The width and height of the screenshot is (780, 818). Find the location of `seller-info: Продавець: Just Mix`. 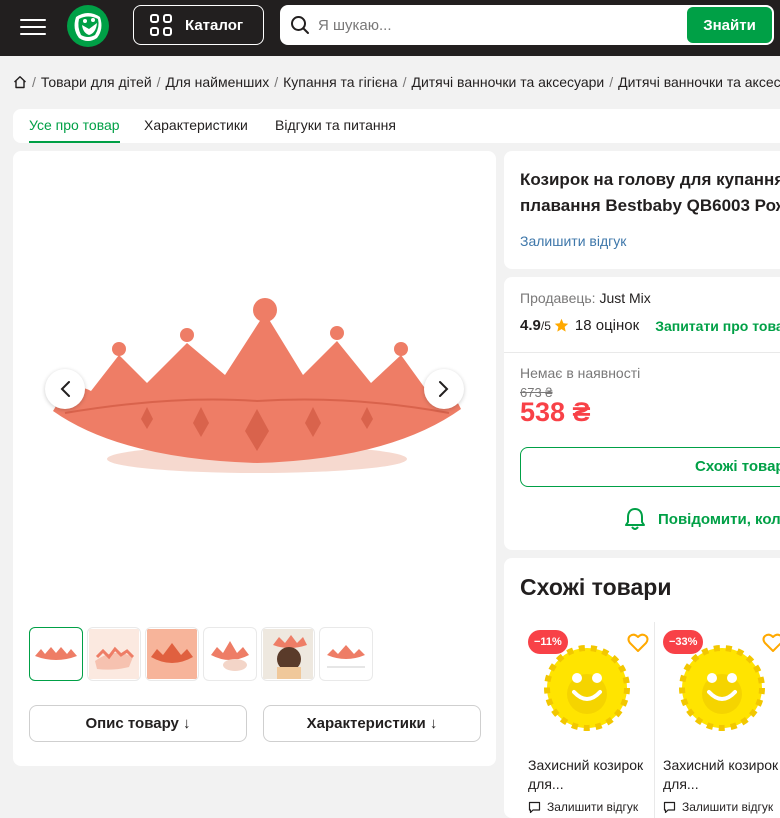

seller-info: Продавець: Just Mix is located at coordinates (585, 298).